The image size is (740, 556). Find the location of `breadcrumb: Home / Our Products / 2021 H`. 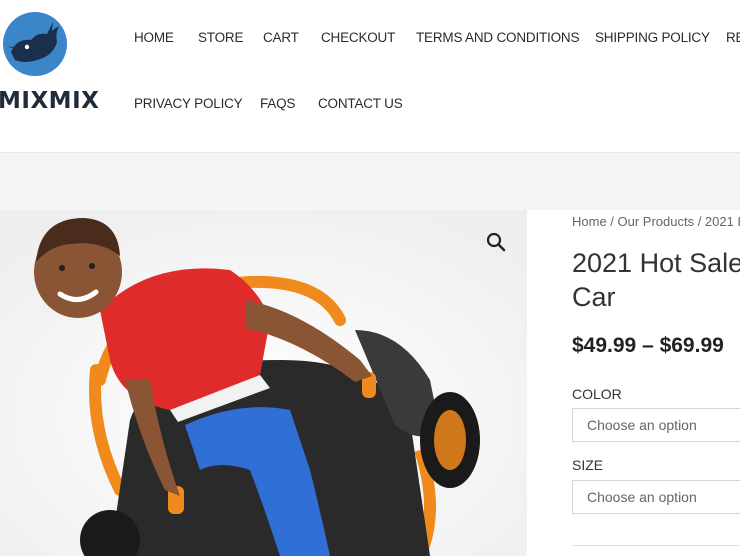

breadcrumb: Home / Our Products / 2021 H is located at coordinates (656, 221).